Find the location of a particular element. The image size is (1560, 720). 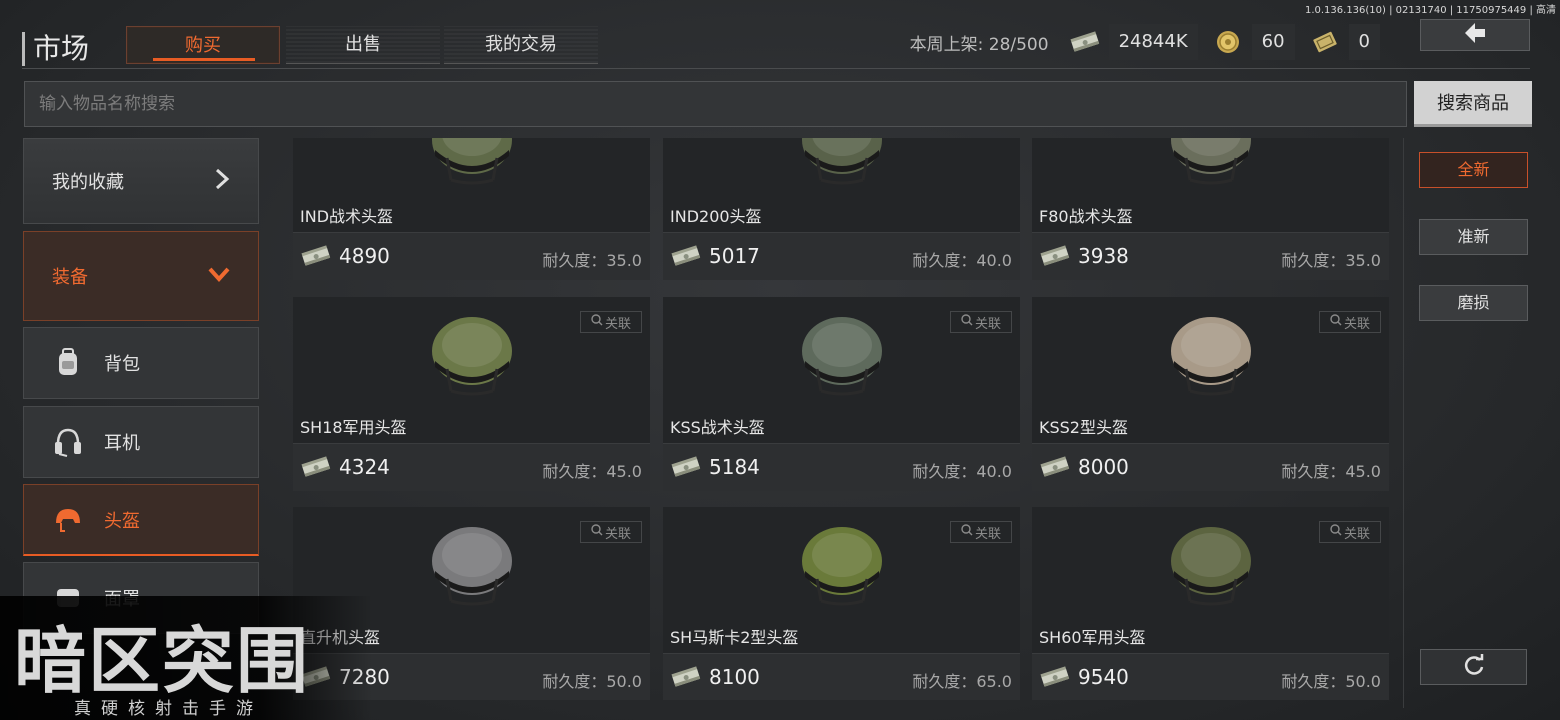

logo-title: 暗区突围 is located at coordinates (162, 661).